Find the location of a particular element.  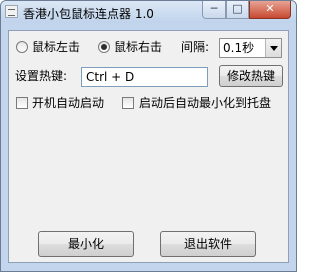

right-click-label: 鼠标右击 is located at coordinates (138, 47).